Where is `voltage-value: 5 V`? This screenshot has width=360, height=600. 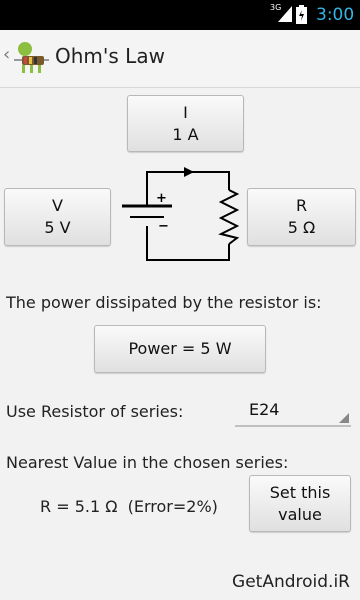 voltage-value: 5 V is located at coordinates (57, 227).